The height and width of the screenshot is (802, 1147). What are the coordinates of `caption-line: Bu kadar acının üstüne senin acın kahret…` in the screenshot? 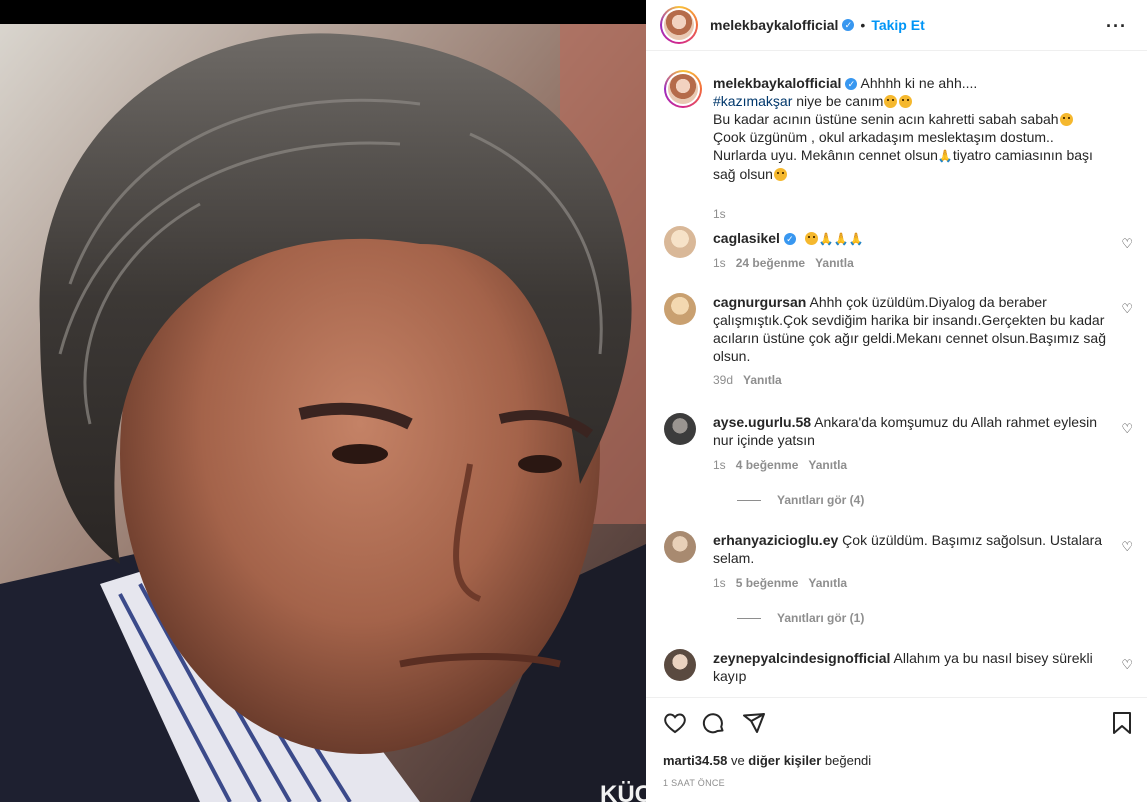 It's located at (886, 119).